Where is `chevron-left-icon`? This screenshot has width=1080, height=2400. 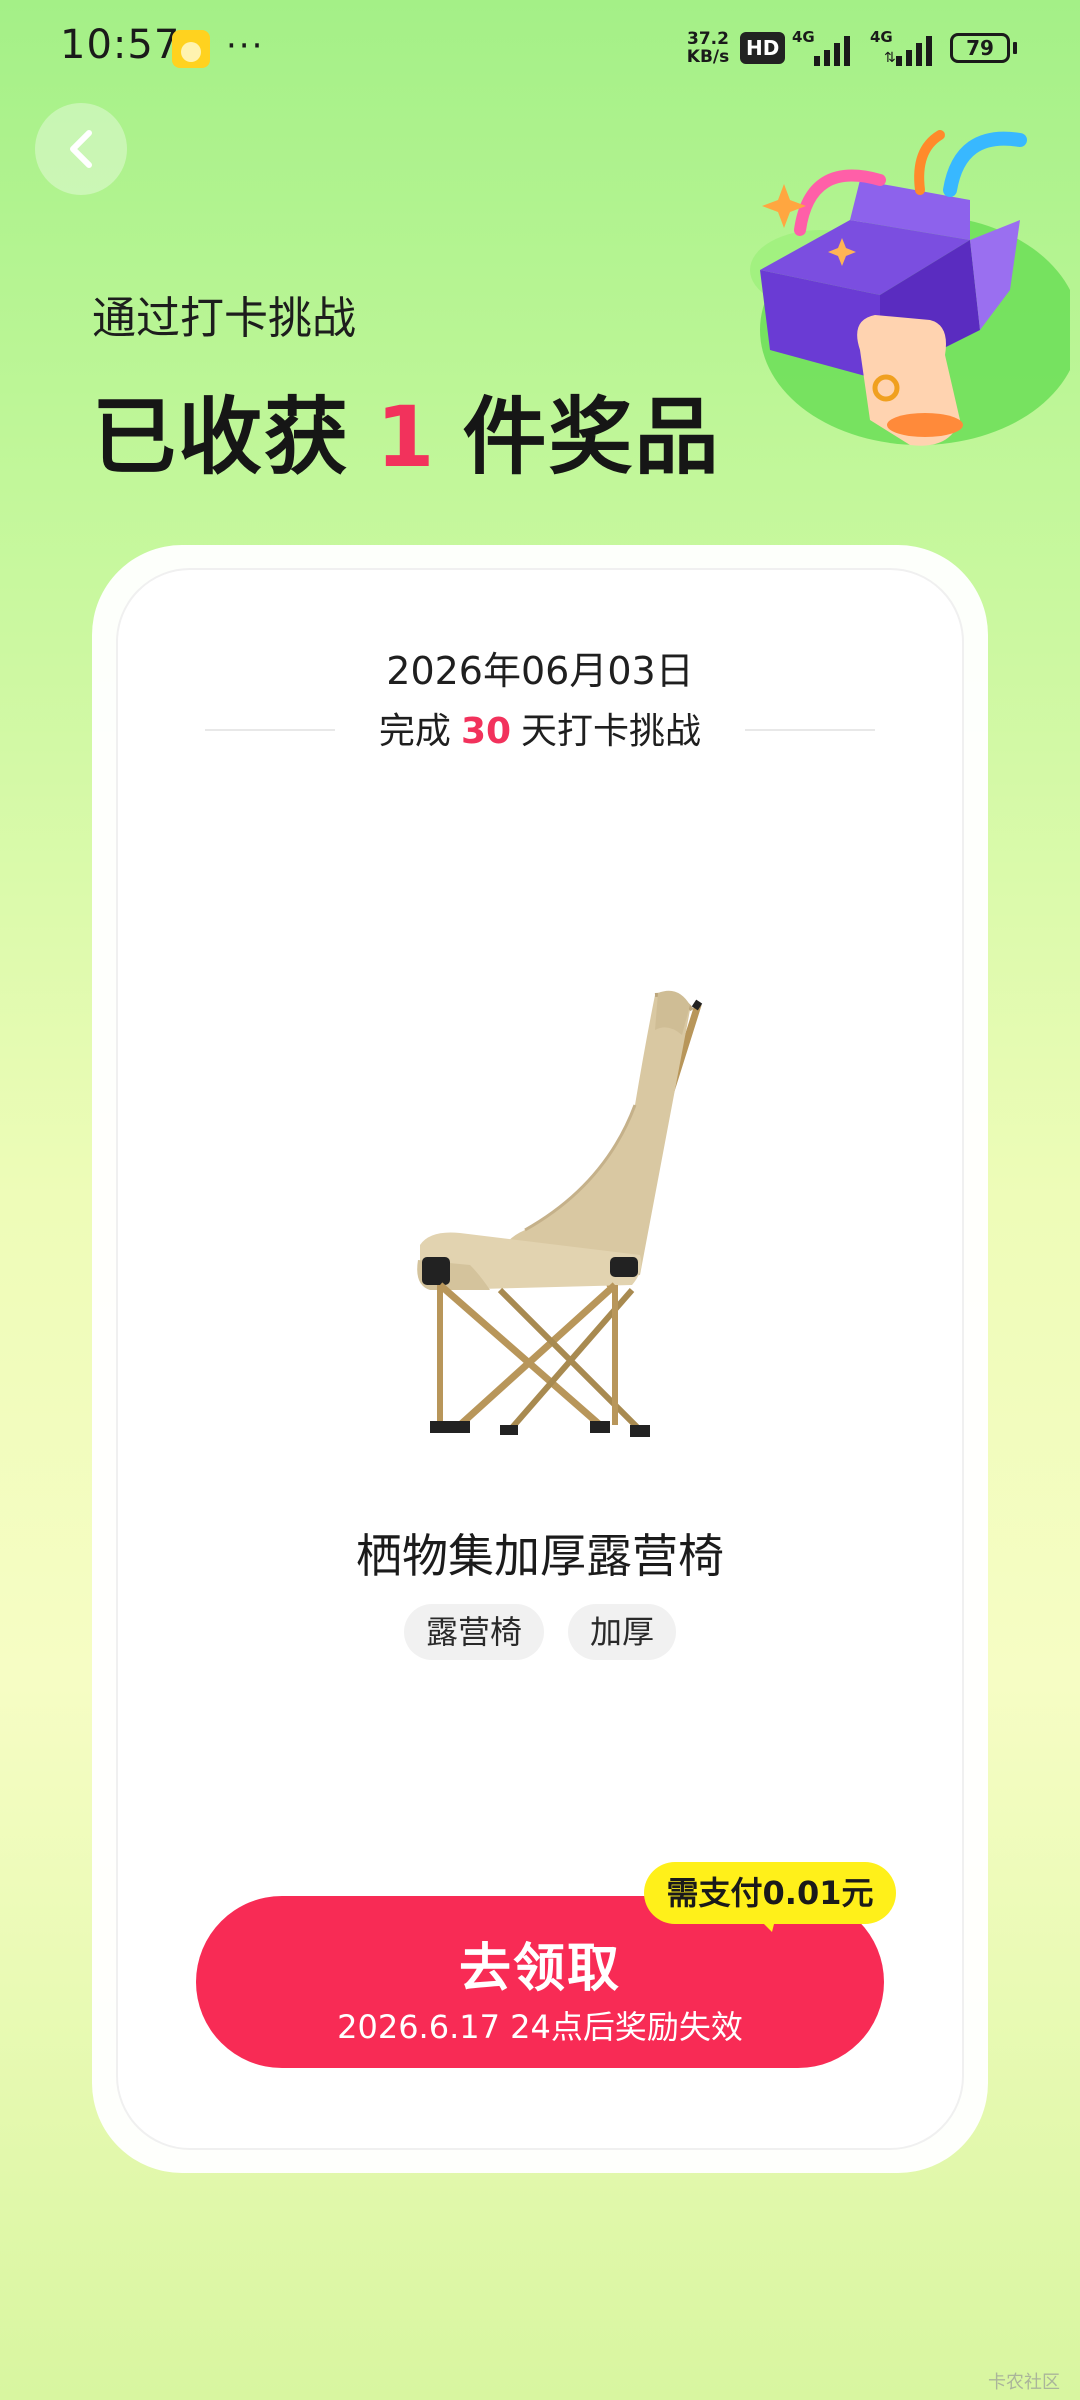
chevron-left-icon is located at coordinates (81, 149).